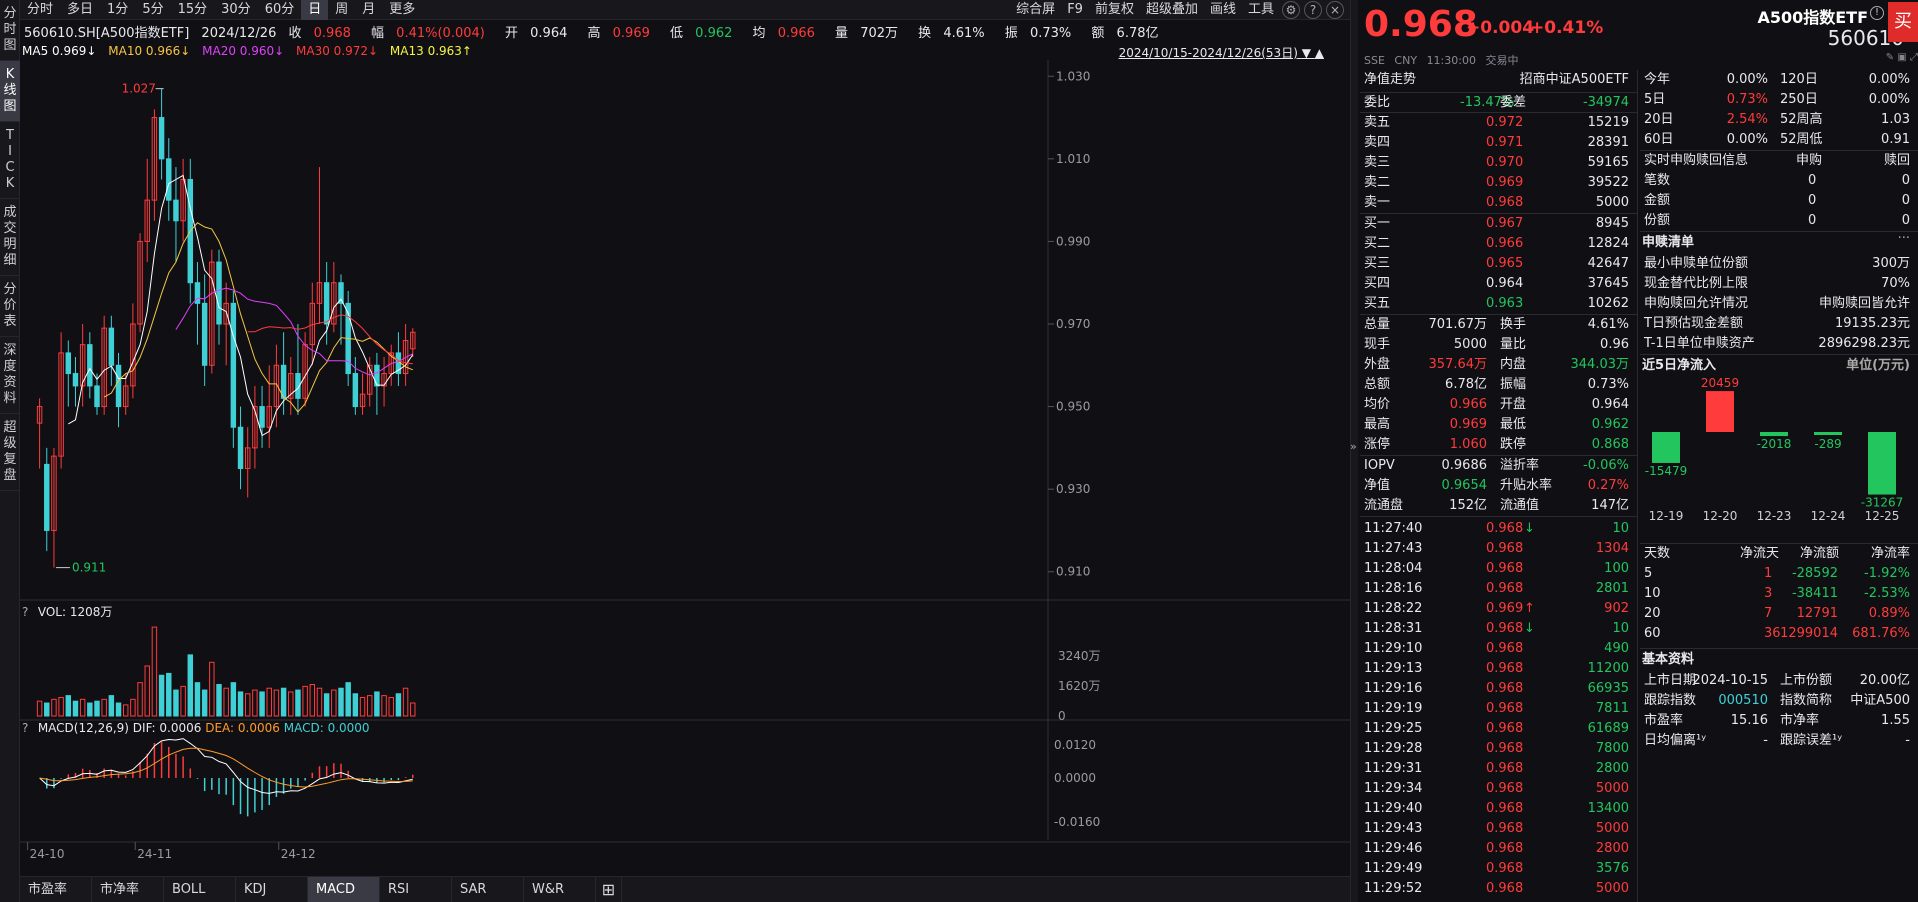  Describe the element at coordinates (56, 889) in the screenshot. I see `indicator-tab: 市盈率` at that location.